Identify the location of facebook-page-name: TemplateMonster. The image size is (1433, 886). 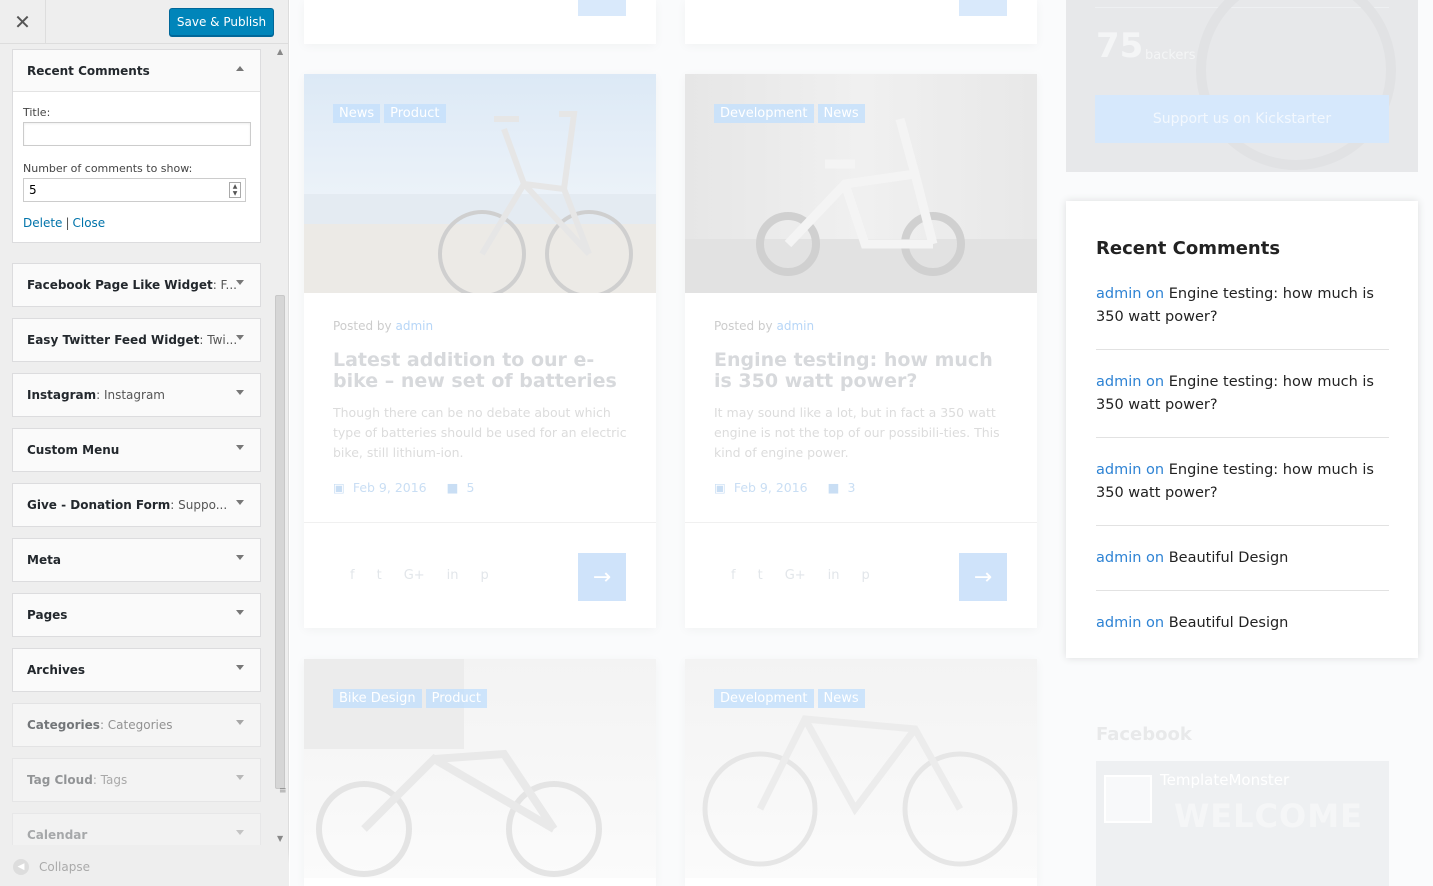
(1224, 780).